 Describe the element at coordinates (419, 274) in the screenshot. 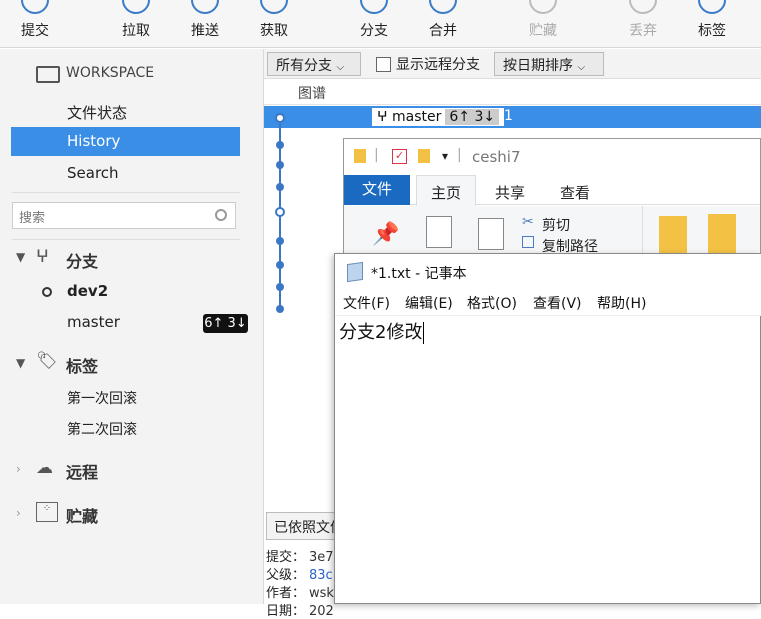

I see `notepad-title: *1.txt - 记事本` at that location.